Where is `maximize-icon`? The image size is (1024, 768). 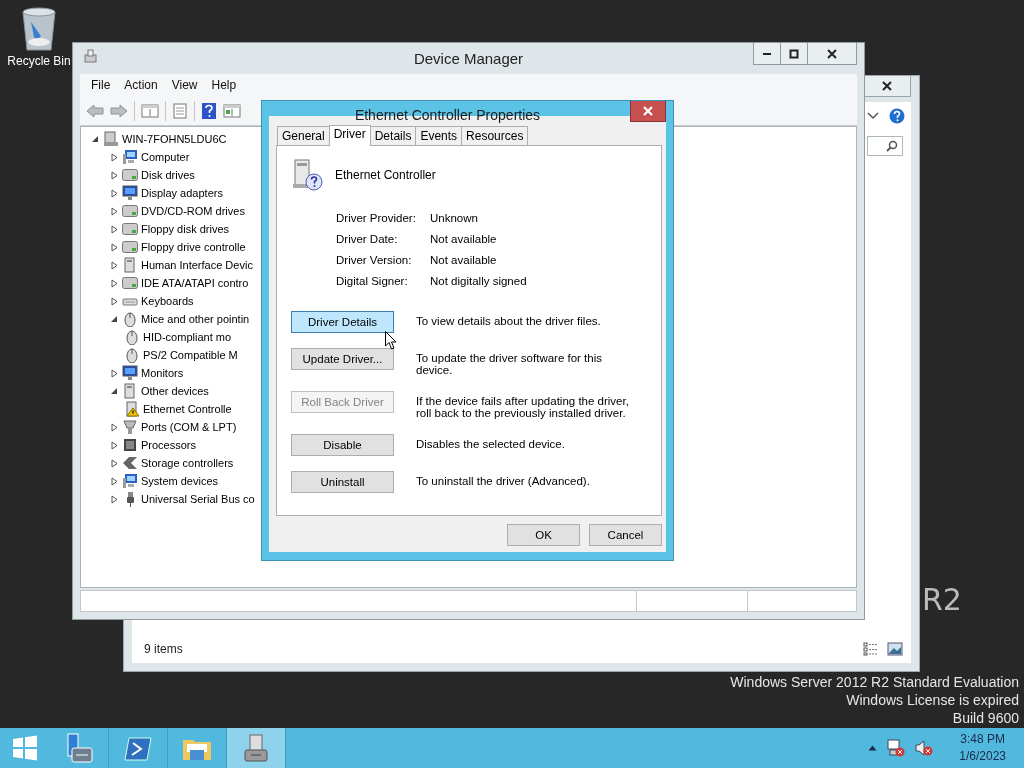 maximize-icon is located at coordinates (794, 53).